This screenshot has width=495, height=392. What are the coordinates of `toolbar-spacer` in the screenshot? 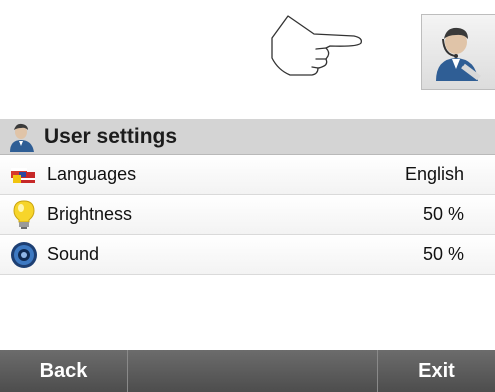 It's located at (253, 371).